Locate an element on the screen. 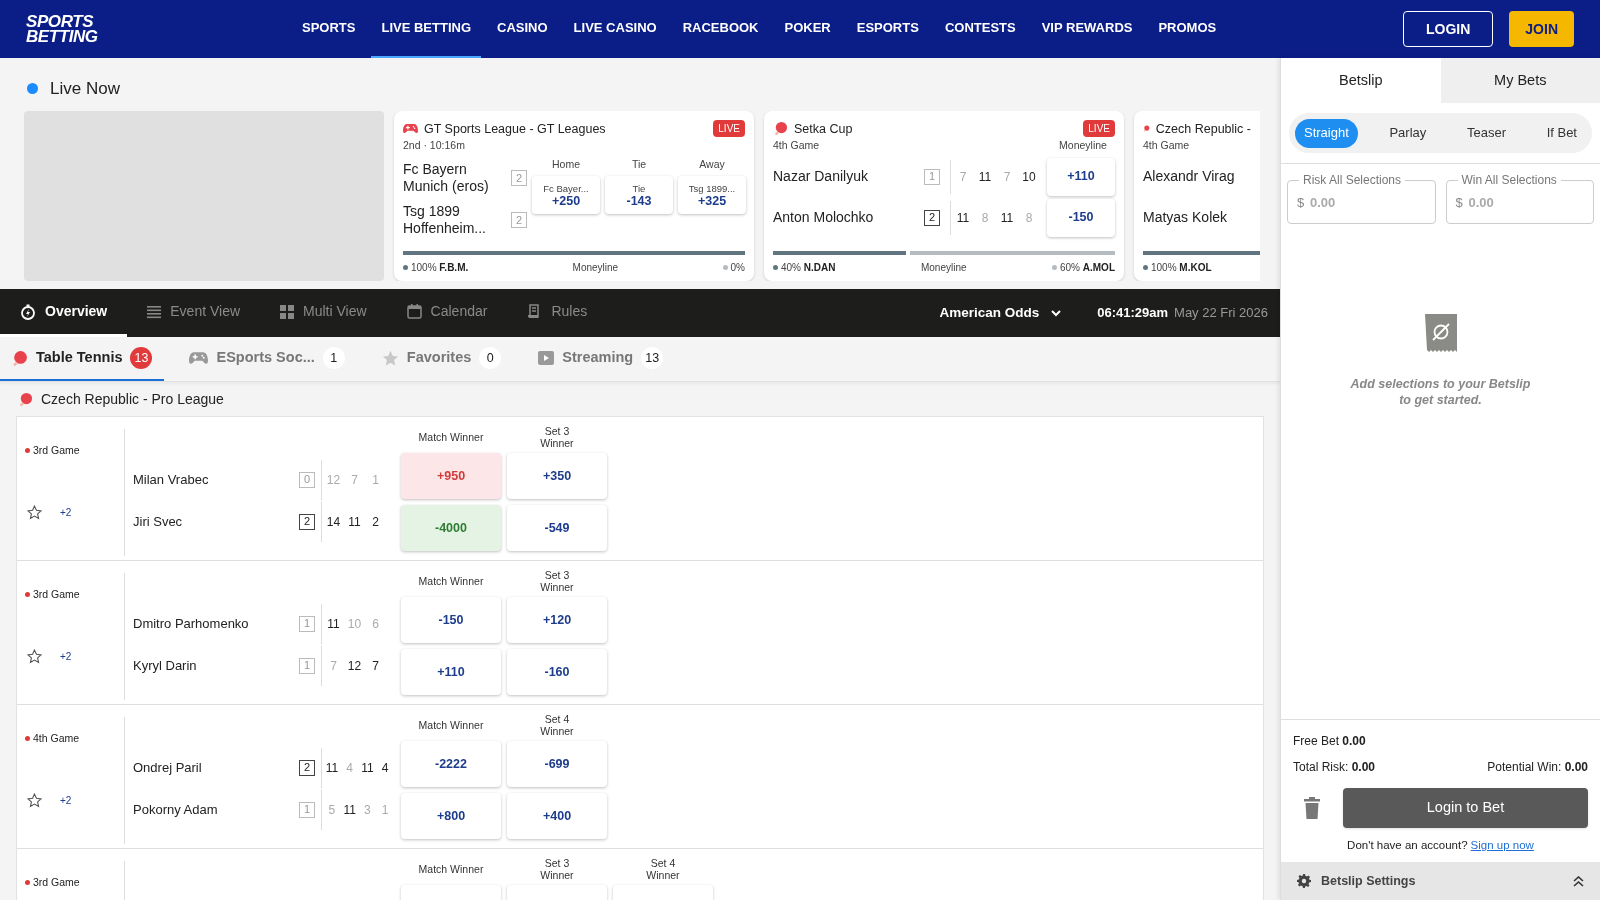 The height and width of the screenshot is (900, 1600). gear-icon is located at coordinates (1304, 881).